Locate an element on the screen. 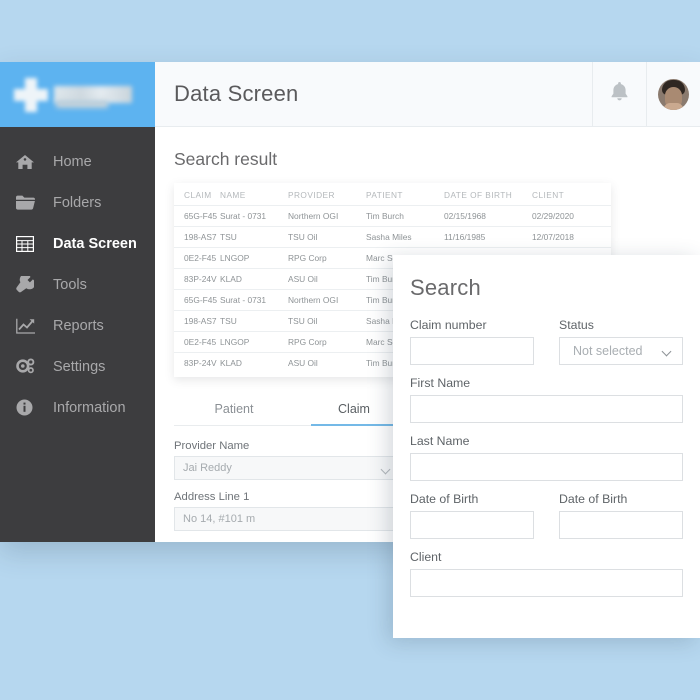  date-of-birth-row: Date of Birth Date of Birth is located at coordinates (546, 521).